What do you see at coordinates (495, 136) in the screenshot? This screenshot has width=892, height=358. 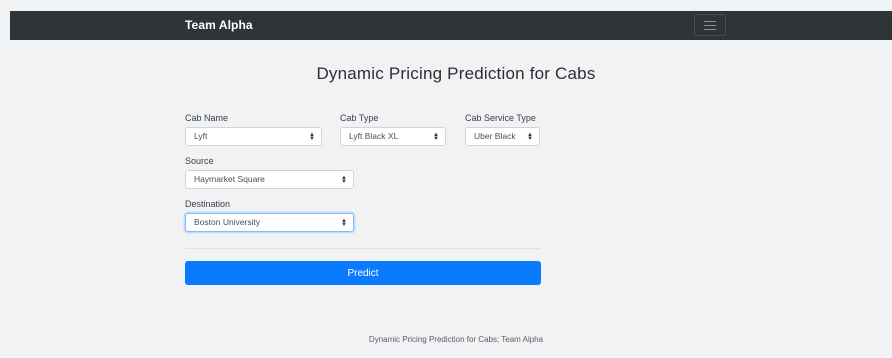 I see `cab-service-type-value: Uber Black` at bounding box center [495, 136].